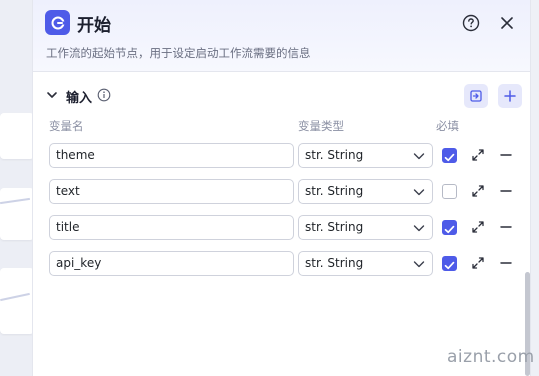  I want to click on close-button, so click(507, 23).